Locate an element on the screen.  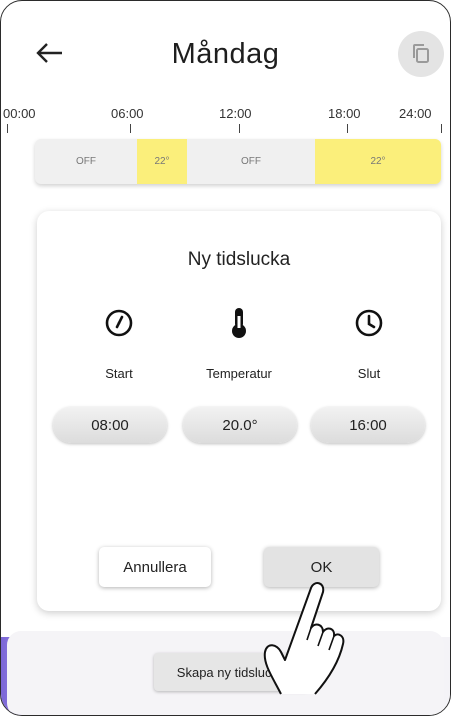
start-label: Start is located at coordinates (119, 373).